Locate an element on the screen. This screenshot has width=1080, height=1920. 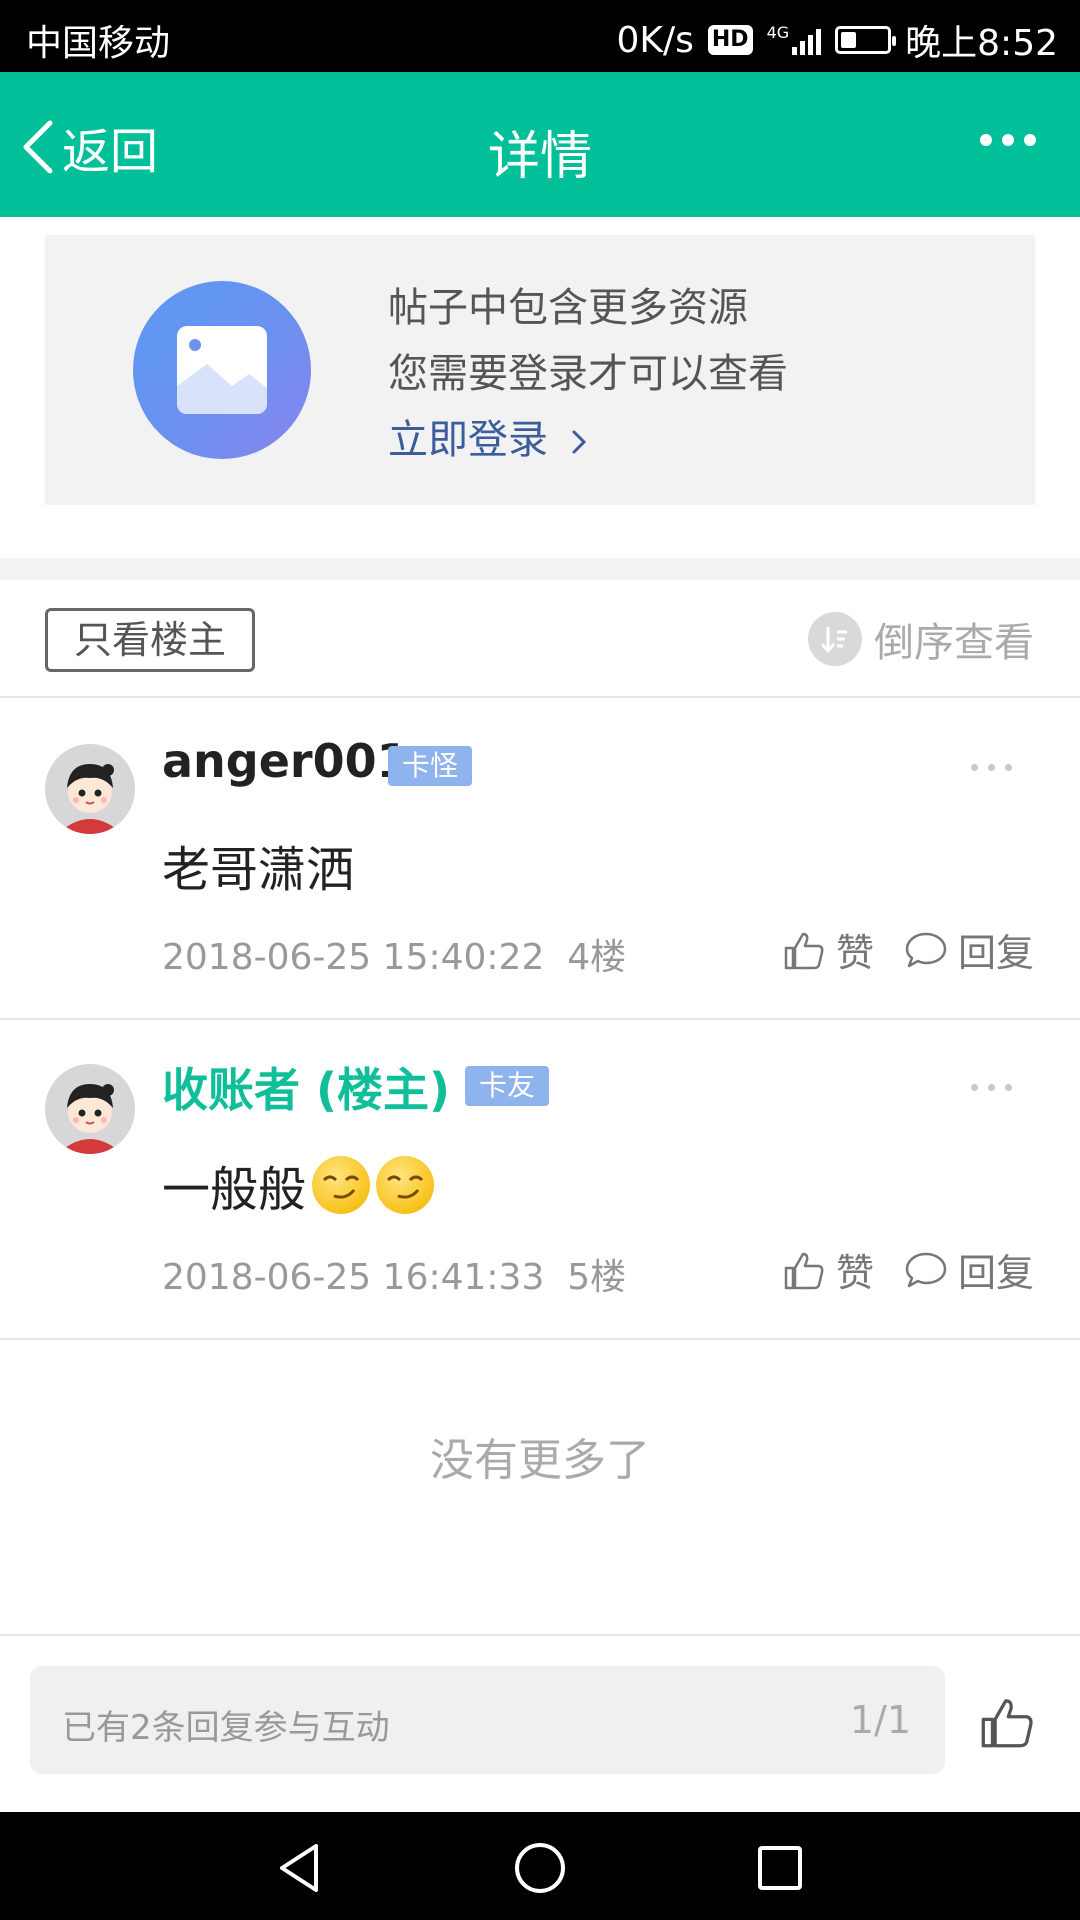
section-divider is located at coordinates (540, 569).